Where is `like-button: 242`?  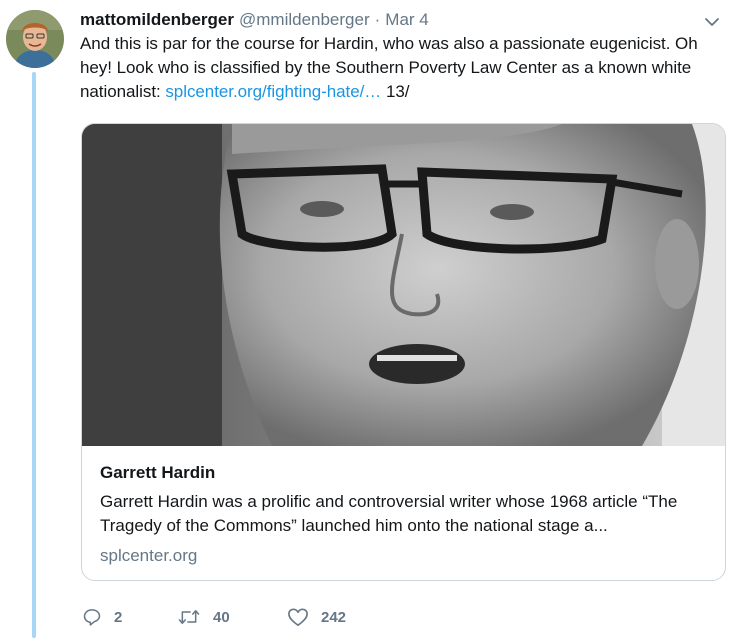 like-button: 242 is located at coordinates (337, 617).